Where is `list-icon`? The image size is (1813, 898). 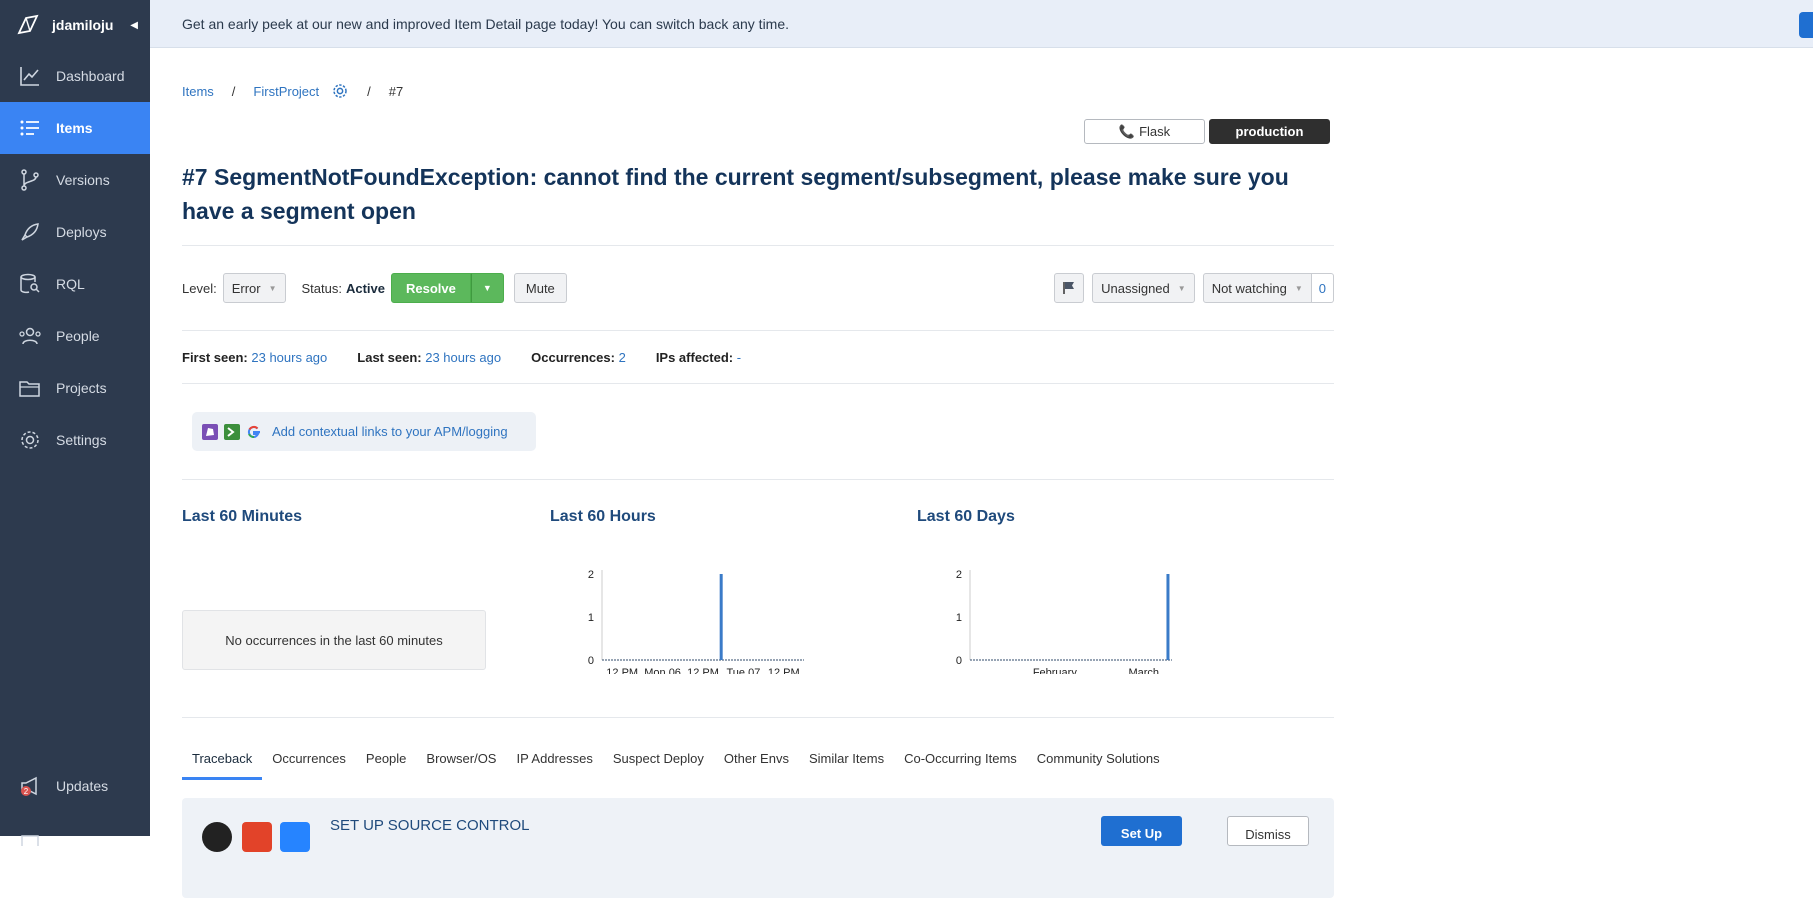
list-icon is located at coordinates (29, 128).